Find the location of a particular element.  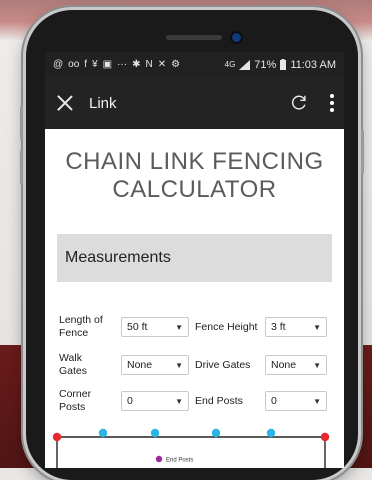

length-of-fence-select: 50 ft ▼ is located at coordinates (155, 327).